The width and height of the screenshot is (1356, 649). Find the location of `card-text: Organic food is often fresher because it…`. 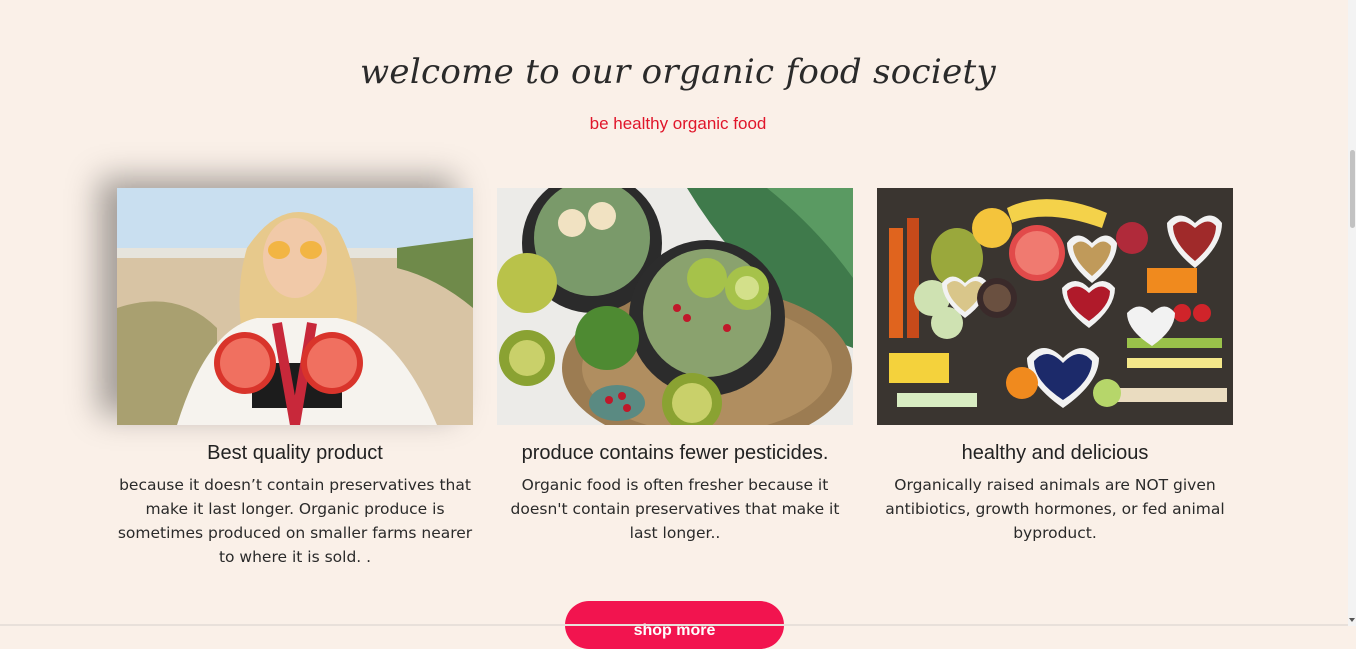

card-text: Organic food is often fresher because it… is located at coordinates (675, 509).